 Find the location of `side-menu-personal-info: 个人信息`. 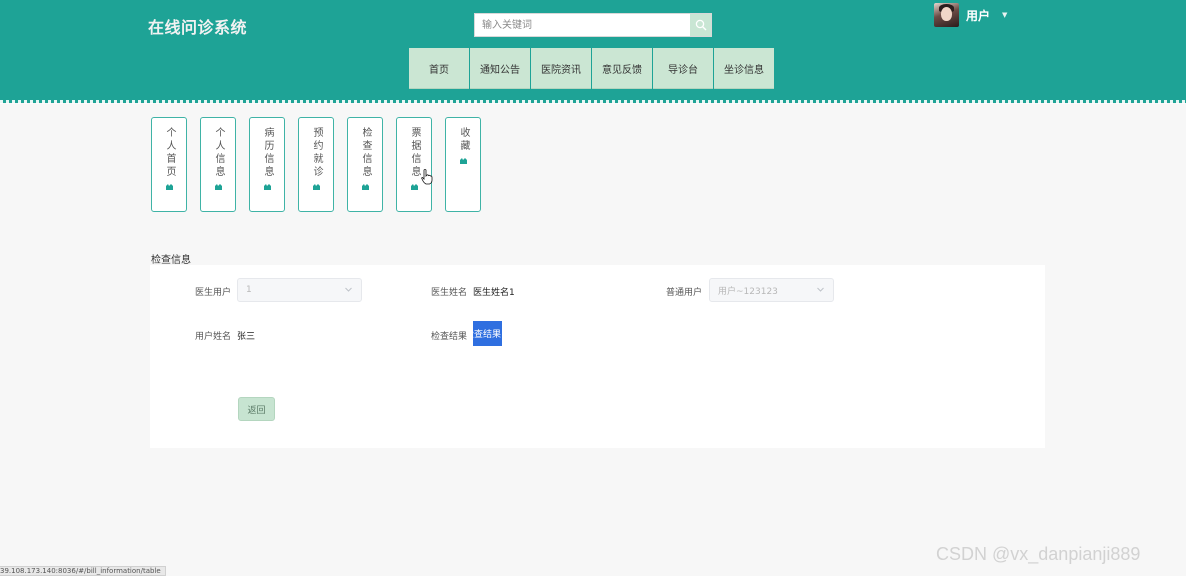

side-menu-personal-info: 个人信息 is located at coordinates (218, 164).